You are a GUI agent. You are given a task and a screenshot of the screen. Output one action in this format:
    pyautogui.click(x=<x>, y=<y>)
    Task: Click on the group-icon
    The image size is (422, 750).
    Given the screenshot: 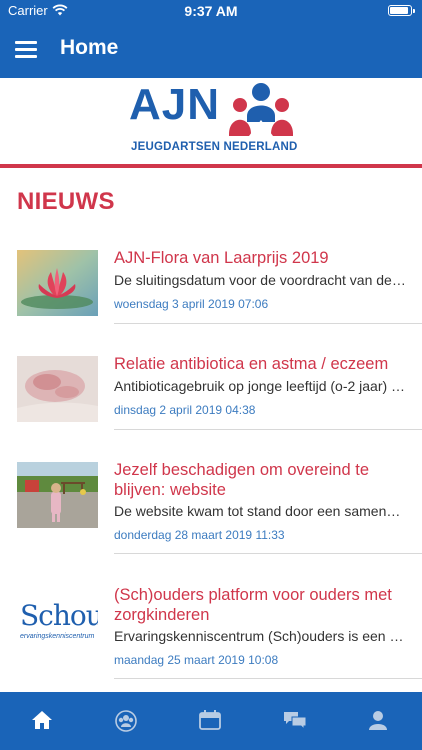 What is the action you would take?
    pyautogui.click(x=126, y=721)
    